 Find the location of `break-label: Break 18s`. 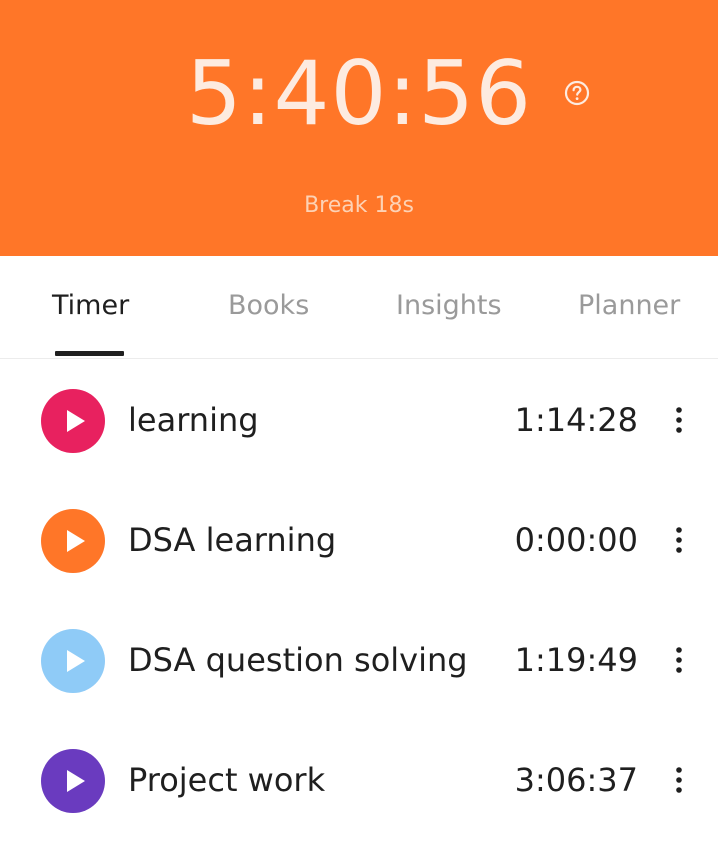

break-label: Break 18s is located at coordinates (359, 205).